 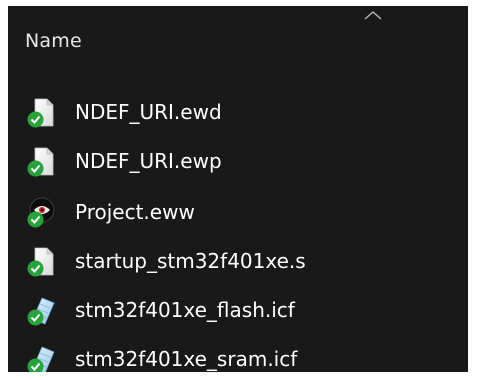 I want to click on file-name: NDEF_URI.ewd, so click(x=148, y=112).